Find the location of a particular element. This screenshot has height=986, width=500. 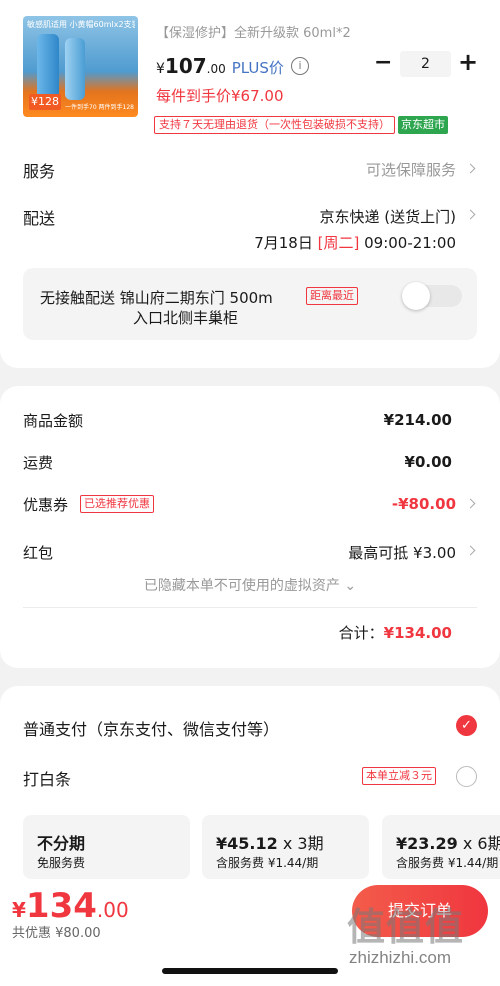

contactless-line2: 入口北侧丰巢柜 is located at coordinates (186, 318).